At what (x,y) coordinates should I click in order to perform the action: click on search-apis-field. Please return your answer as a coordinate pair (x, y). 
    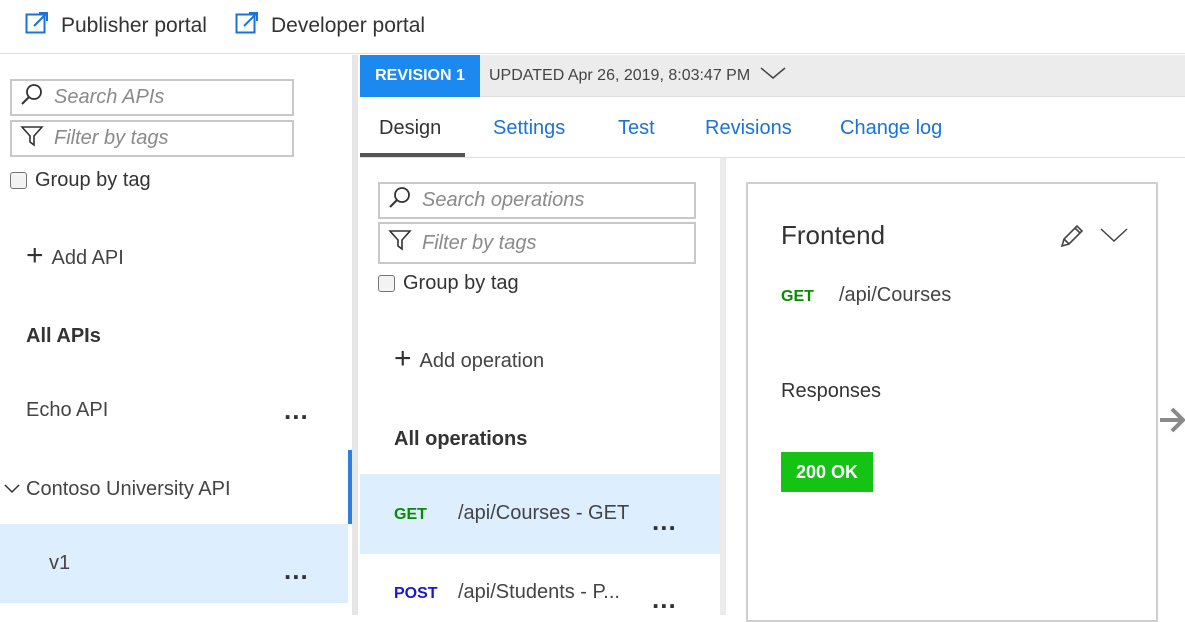
    Looking at the image, I should click on (152, 97).